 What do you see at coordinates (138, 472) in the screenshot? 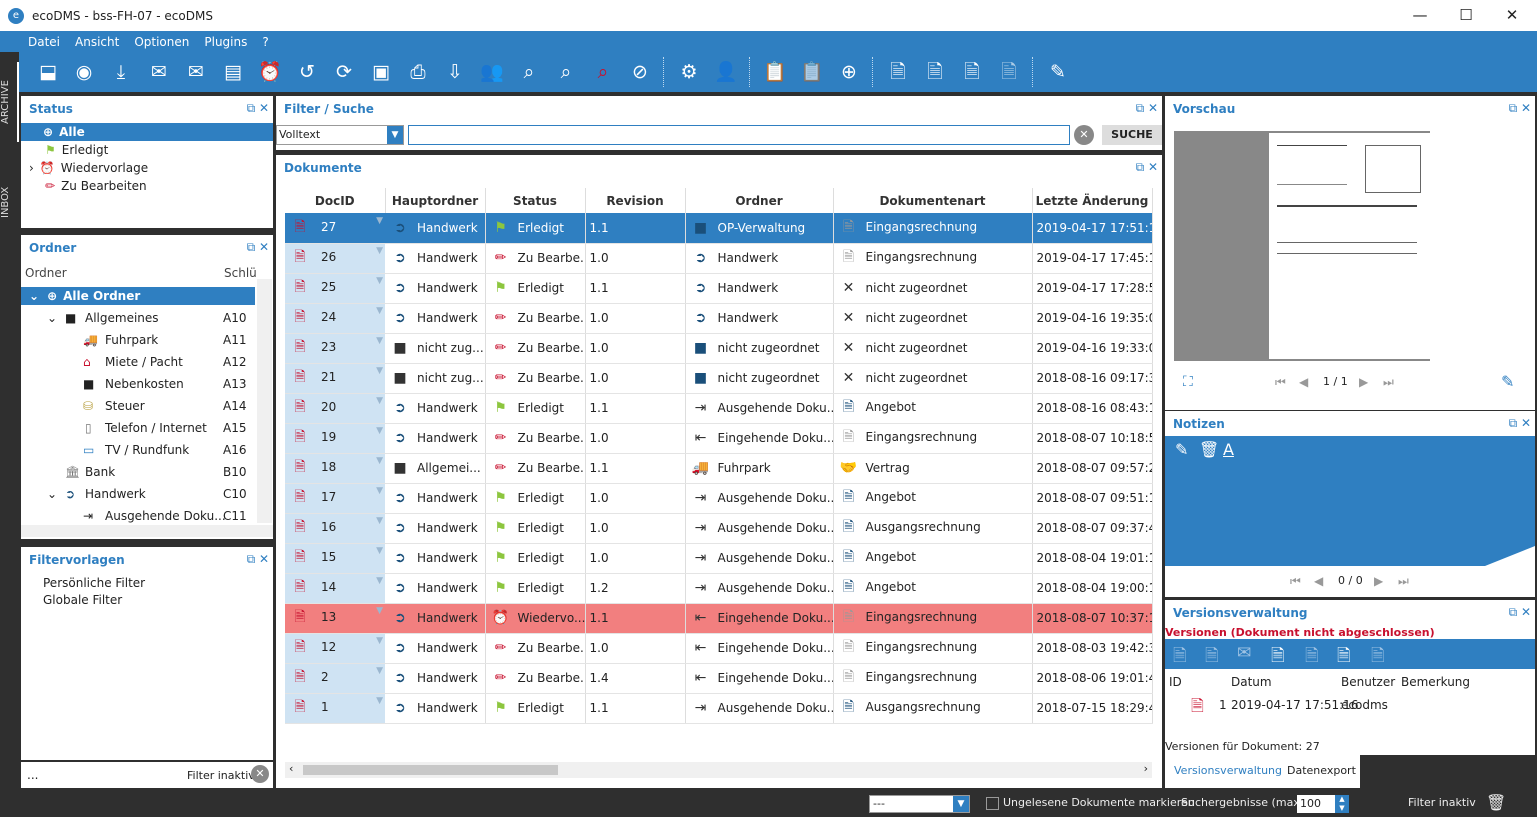
I see `ordner-item: 🏛 Bank B10` at bounding box center [138, 472].